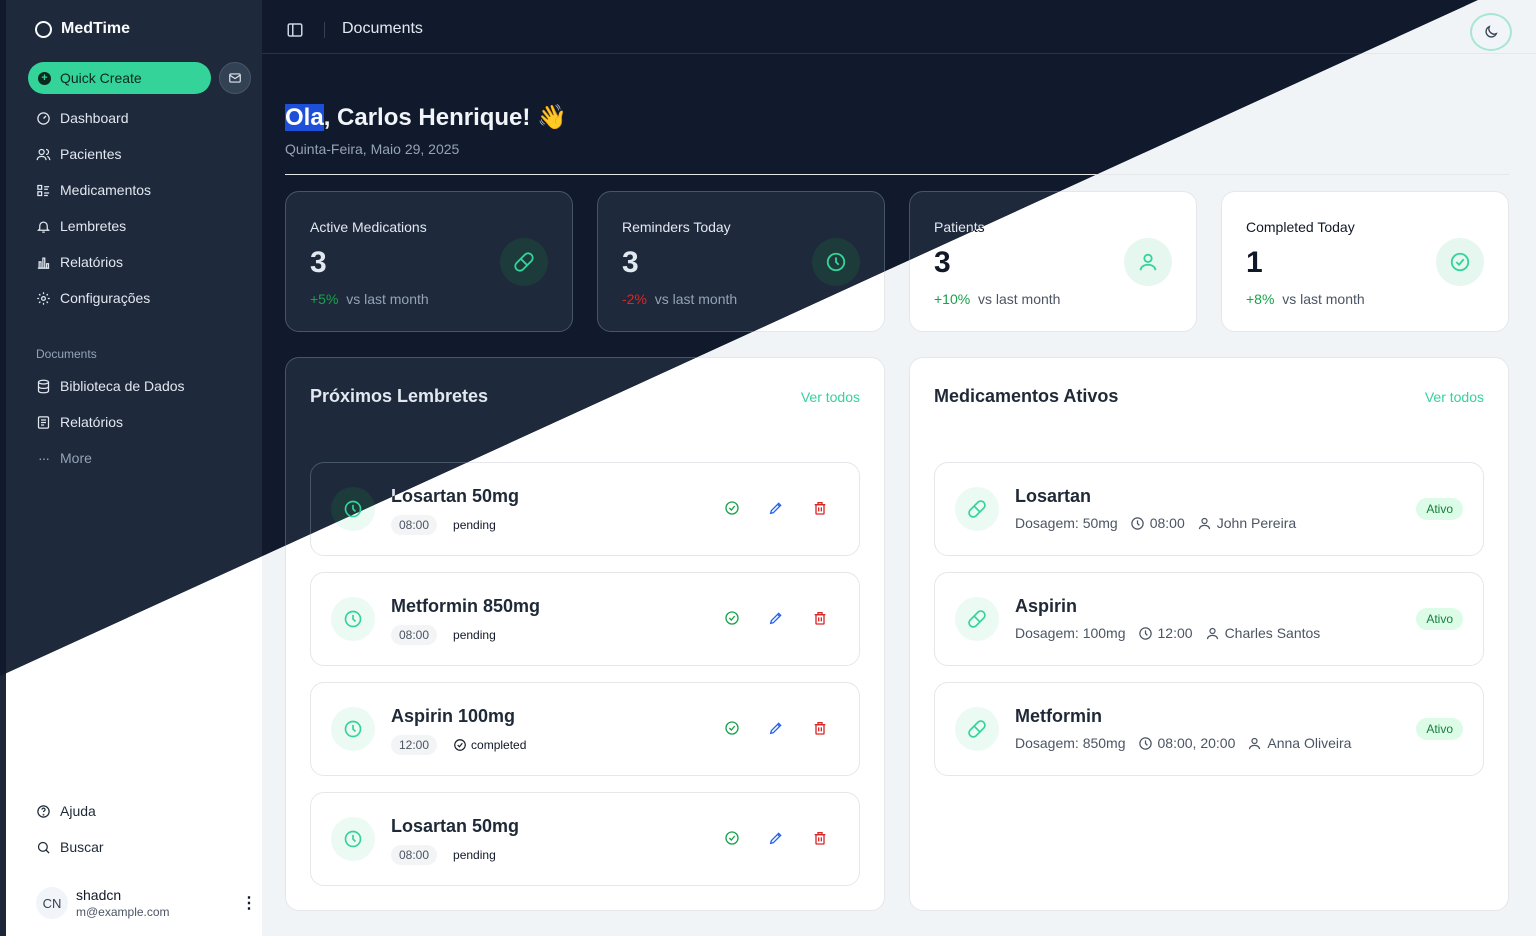 The image size is (1536, 936). Describe the element at coordinates (585, 839) in the screenshot. I see `reminder-item: Losartan 50mg 08:00 pending` at that location.